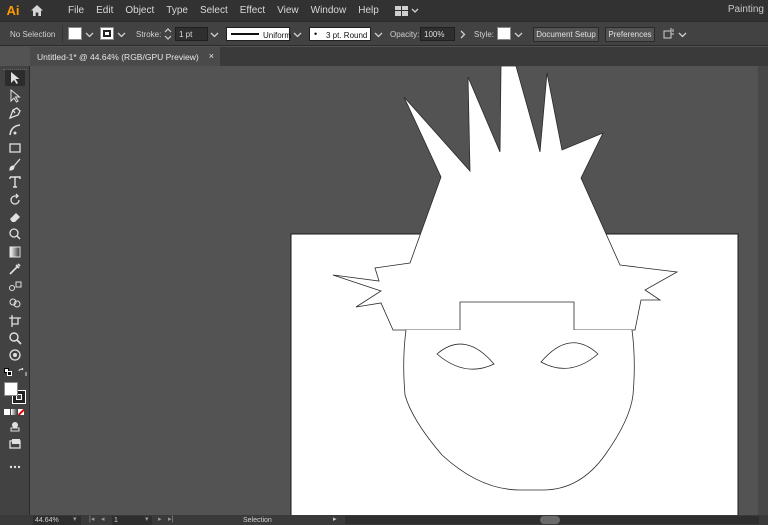 The width and height of the screenshot is (768, 525). What do you see at coordinates (630, 34) in the screenshot?
I see `preferences-button: Preferences` at bounding box center [630, 34].